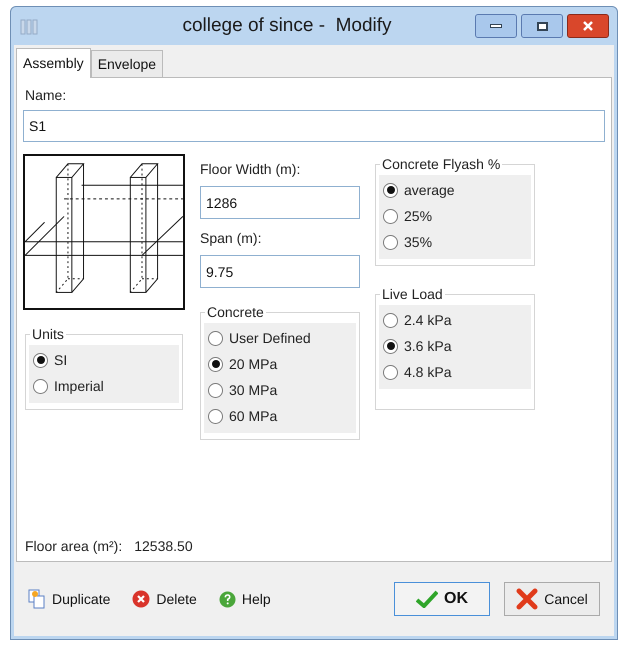  What do you see at coordinates (496, 26) in the screenshot?
I see `minimize-button` at bounding box center [496, 26].